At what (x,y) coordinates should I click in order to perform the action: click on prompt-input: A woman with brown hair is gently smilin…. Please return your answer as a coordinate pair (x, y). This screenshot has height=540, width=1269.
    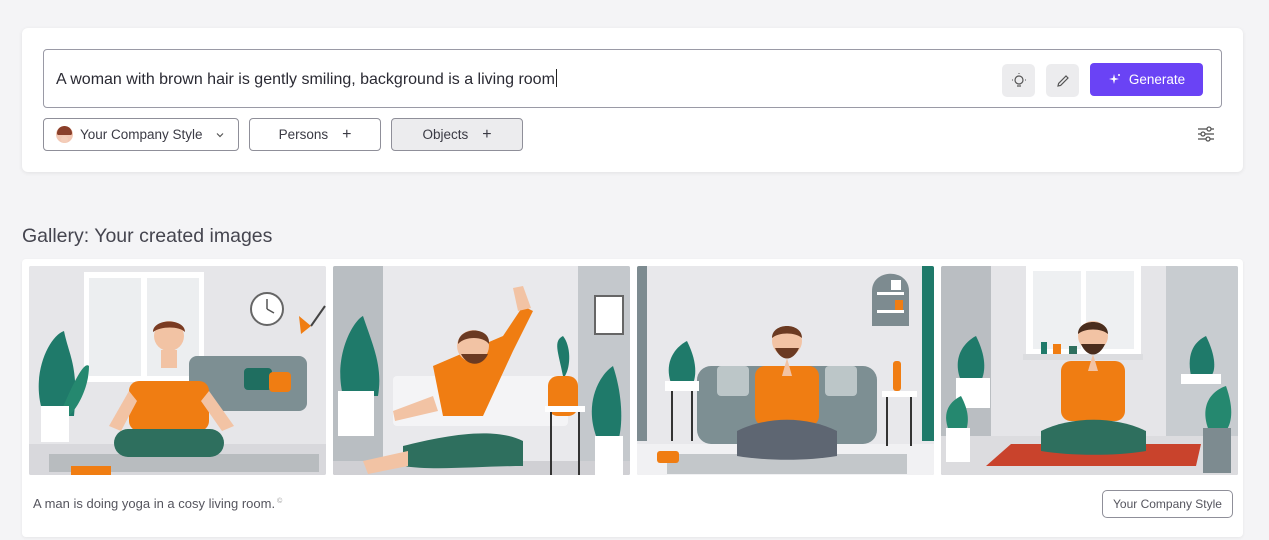
    Looking at the image, I should click on (632, 78).